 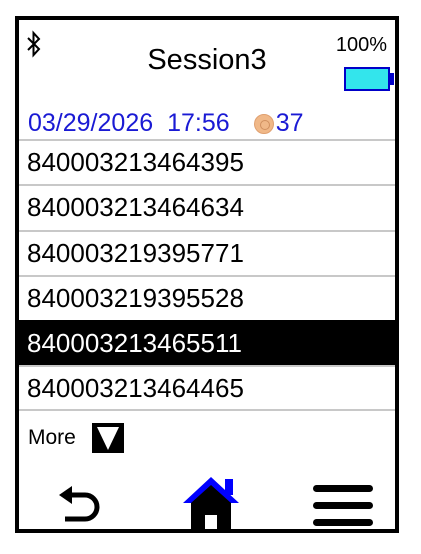 What do you see at coordinates (367, 79) in the screenshot?
I see `battery-icon` at bounding box center [367, 79].